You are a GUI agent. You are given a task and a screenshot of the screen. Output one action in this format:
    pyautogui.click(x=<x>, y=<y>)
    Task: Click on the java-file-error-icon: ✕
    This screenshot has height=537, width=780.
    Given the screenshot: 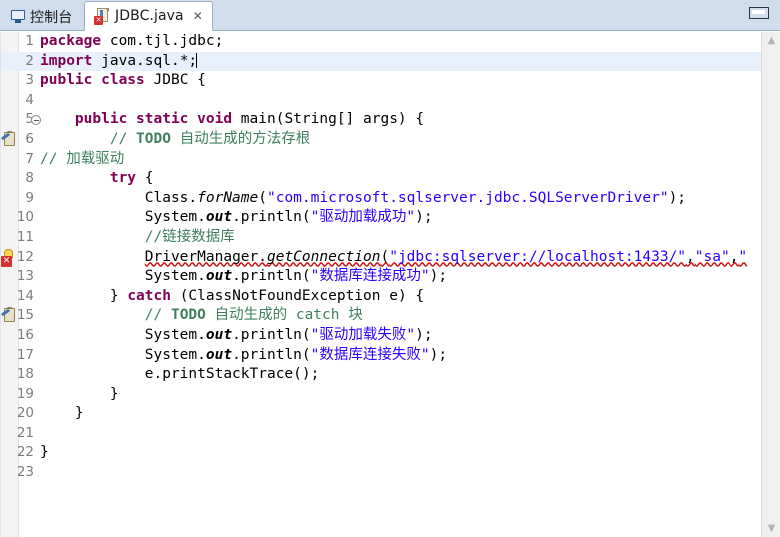 What is the action you would take?
    pyautogui.click(x=102, y=16)
    